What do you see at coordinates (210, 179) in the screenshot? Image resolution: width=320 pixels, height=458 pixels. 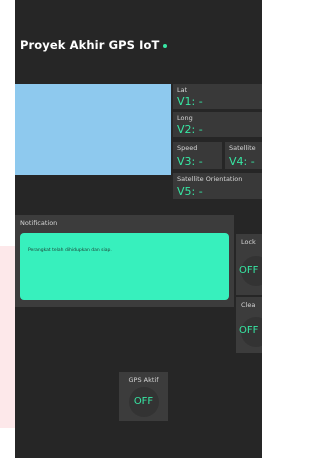 I see `satellite-orientation-label: Satellite Orientation` at bounding box center [210, 179].